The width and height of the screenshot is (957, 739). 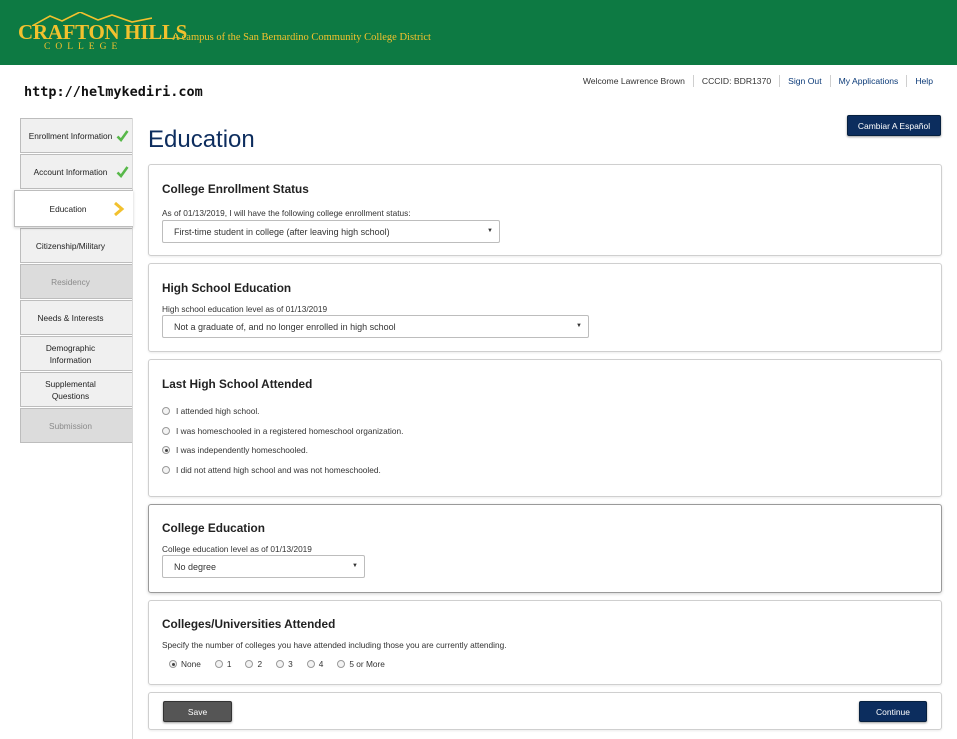 I want to click on sidebar-item-label: Citizenship/Military, so click(x=70, y=245).